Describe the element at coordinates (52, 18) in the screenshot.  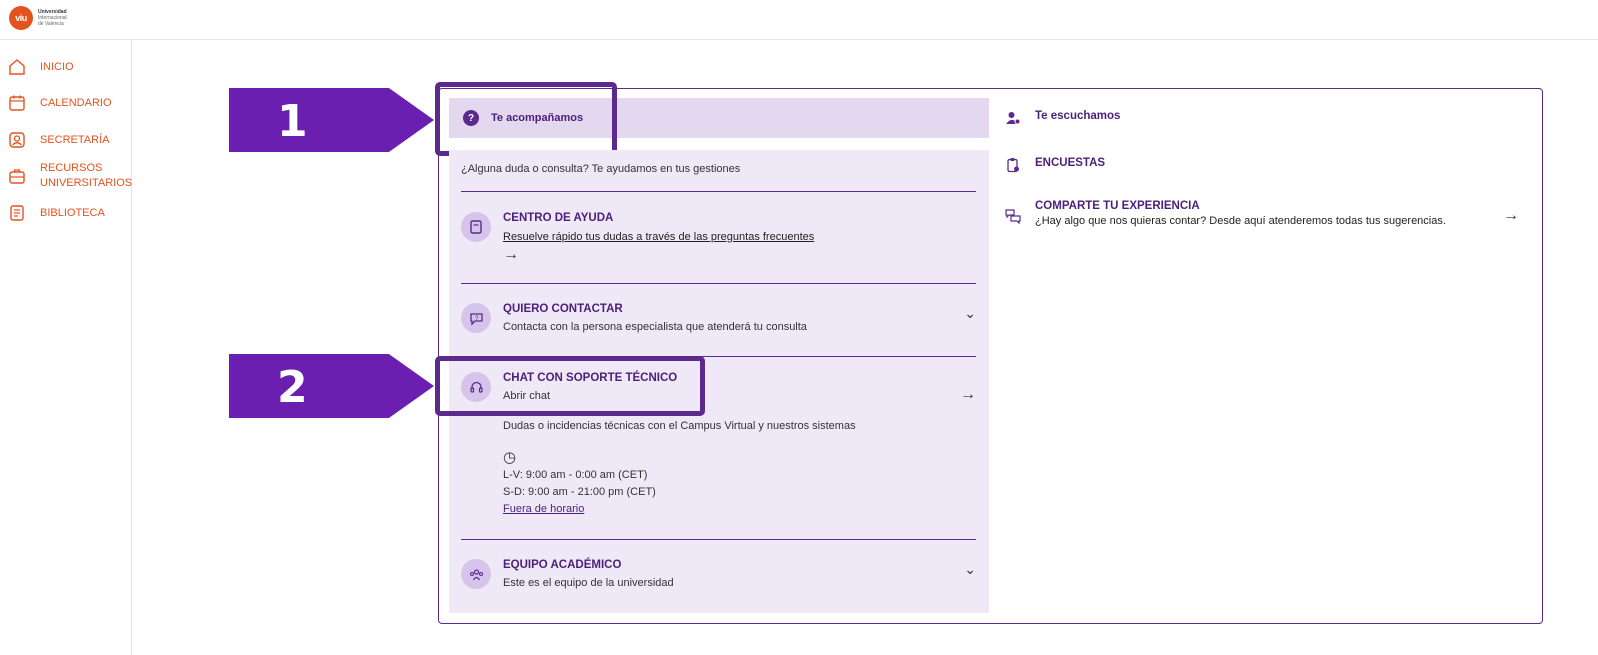
I see `logo-text: Universidad Internacional de Valencia` at that location.